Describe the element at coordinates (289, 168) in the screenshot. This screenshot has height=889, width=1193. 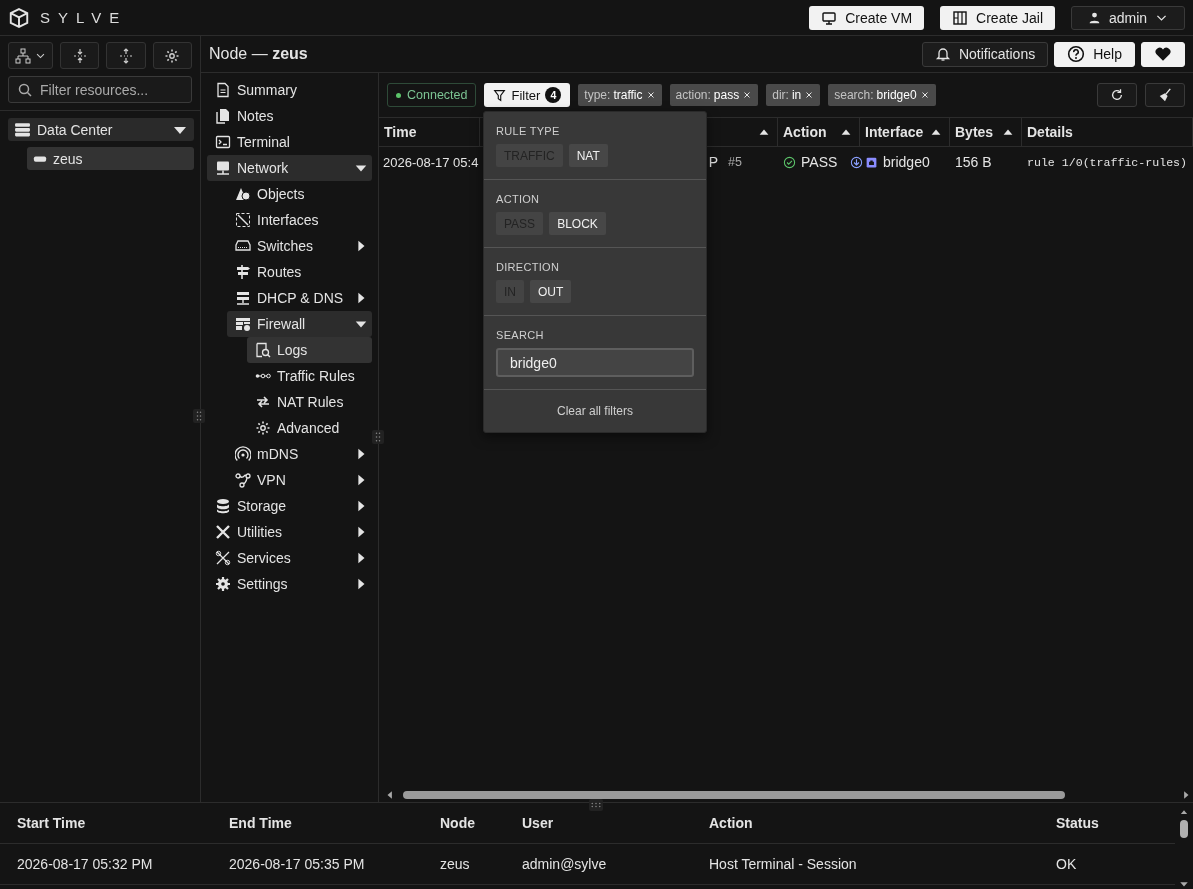
I see `nav-item: Network` at that location.